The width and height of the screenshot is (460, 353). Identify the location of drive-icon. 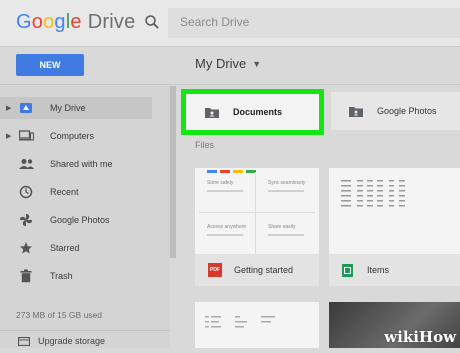
(26, 108).